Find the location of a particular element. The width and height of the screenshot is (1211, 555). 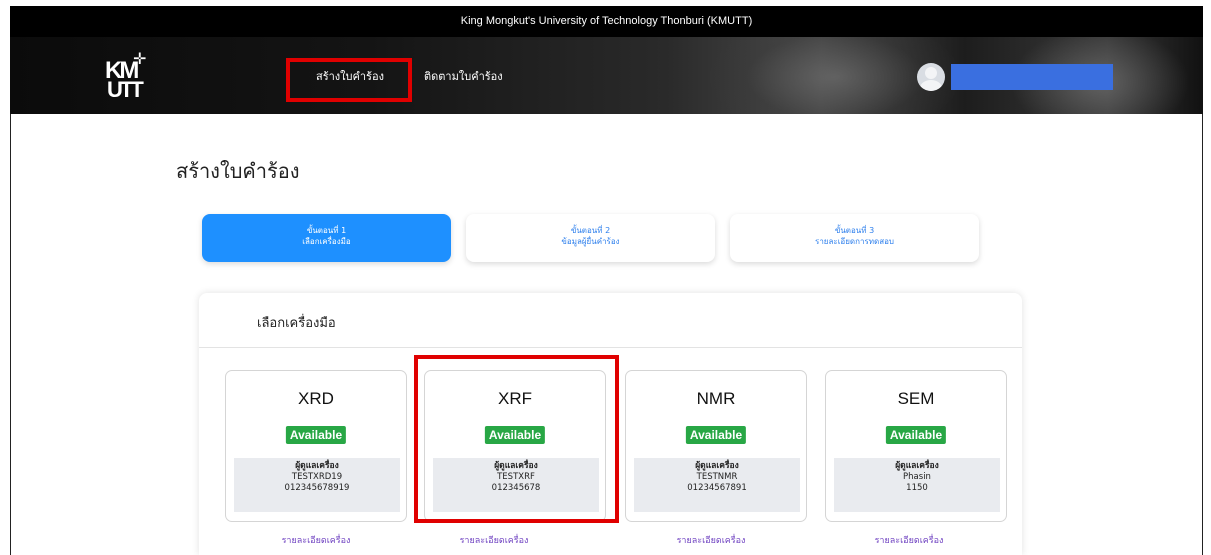

step-1-label: ขั้นตอนที่ 1 is located at coordinates (326, 230).